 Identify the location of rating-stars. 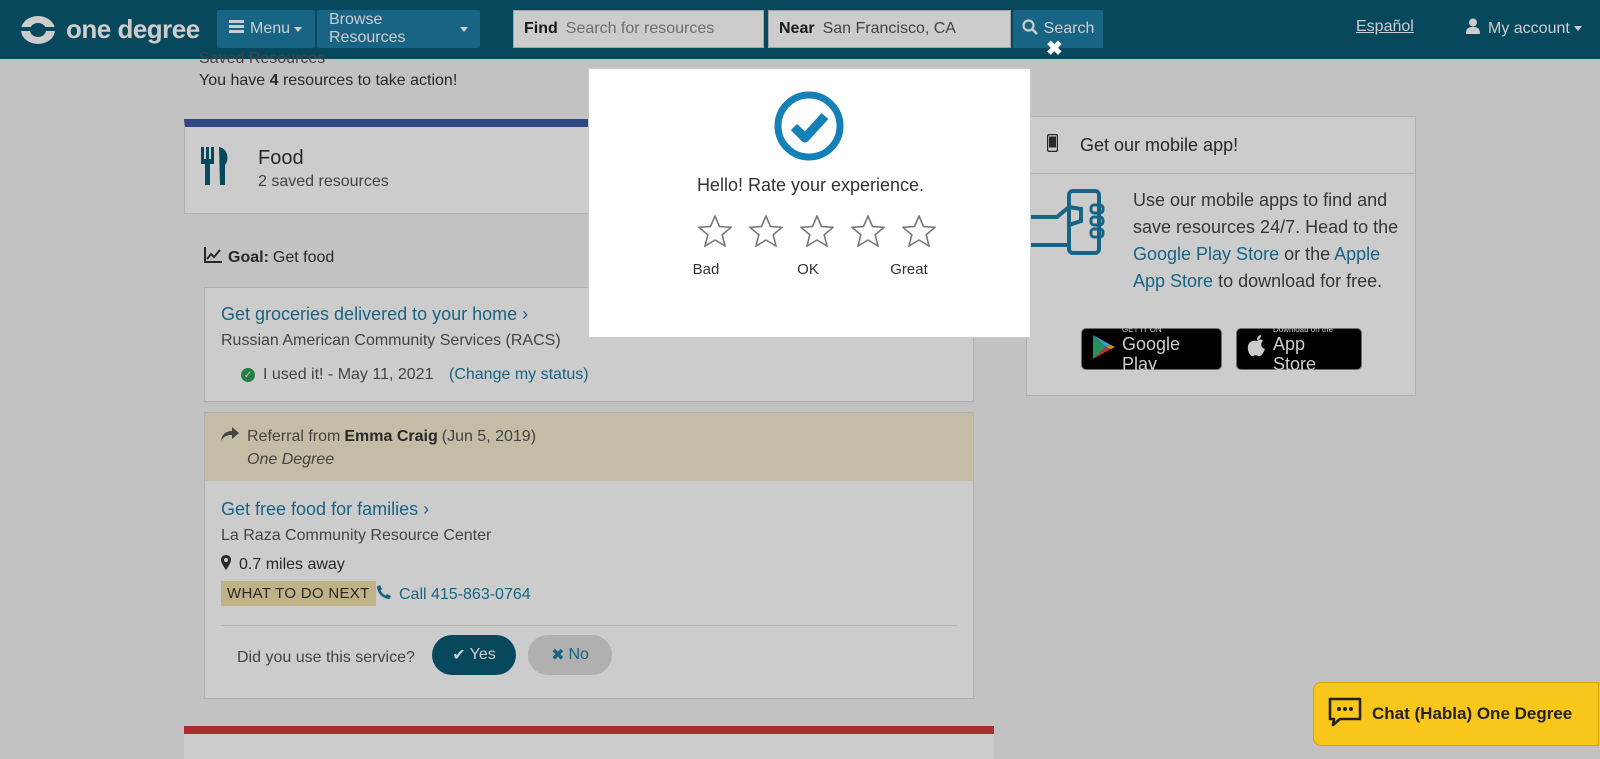
(816, 233).